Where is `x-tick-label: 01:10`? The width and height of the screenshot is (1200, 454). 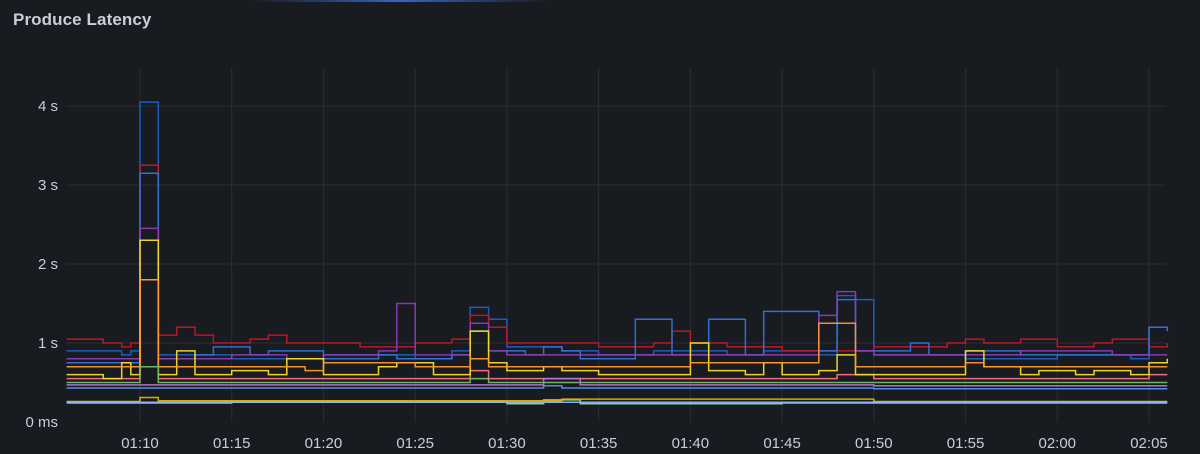
x-tick-label: 01:10 is located at coordinates (140, 443).